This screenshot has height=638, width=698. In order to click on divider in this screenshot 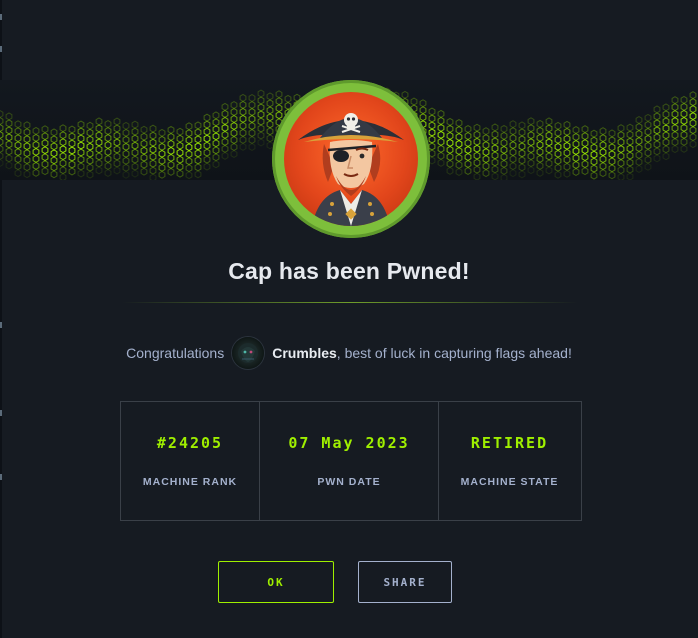, I will do `click(350, 302)`.